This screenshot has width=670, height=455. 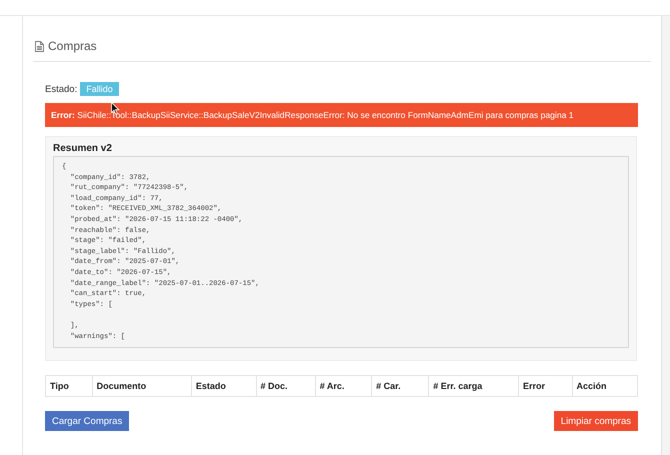 I want to click on column-header: # Arc., so click(x=343, y=386).